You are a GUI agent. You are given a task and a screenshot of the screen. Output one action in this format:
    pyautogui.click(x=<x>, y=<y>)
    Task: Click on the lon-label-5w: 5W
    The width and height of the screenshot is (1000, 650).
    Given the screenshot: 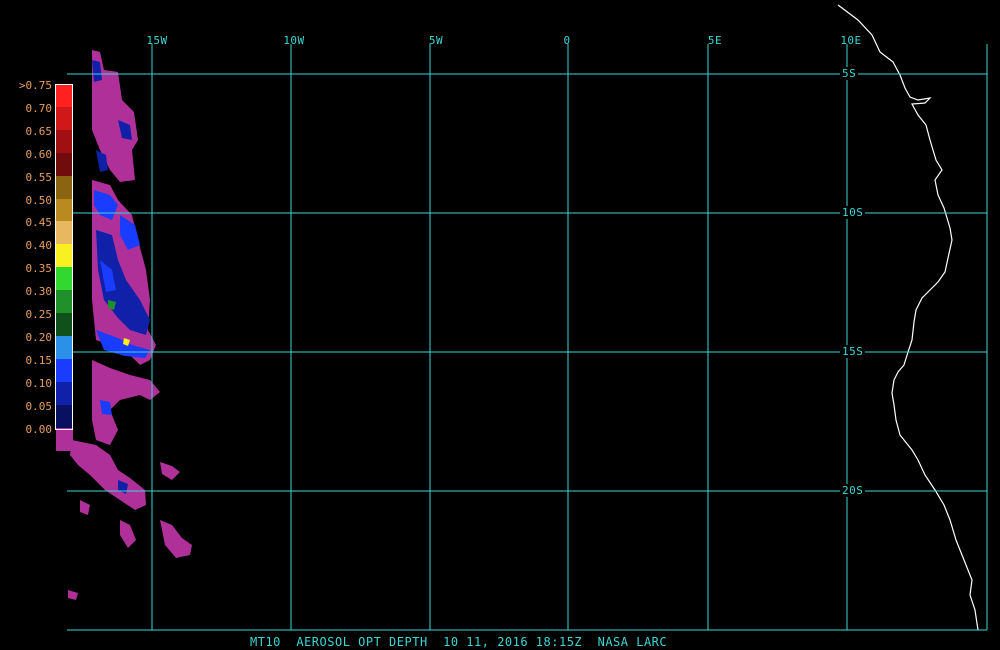 What is the action you would take?
    pyautogui.click(x=436, y=40)
    